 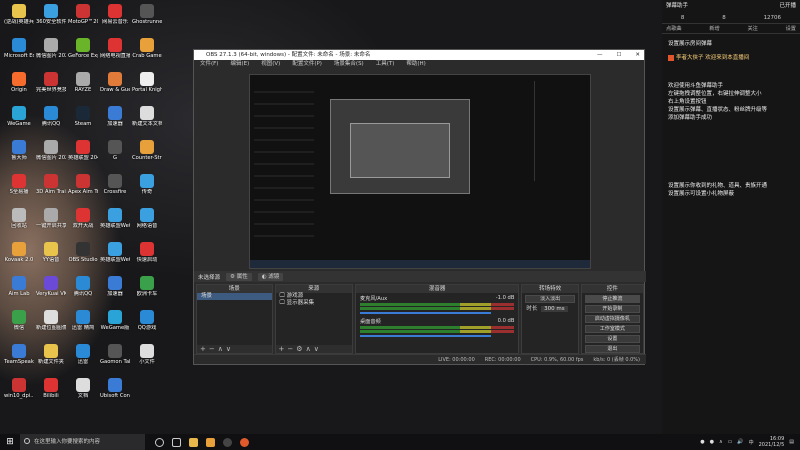 I want to click on menu-help: 帮助(H), so click(x=415, y=64).